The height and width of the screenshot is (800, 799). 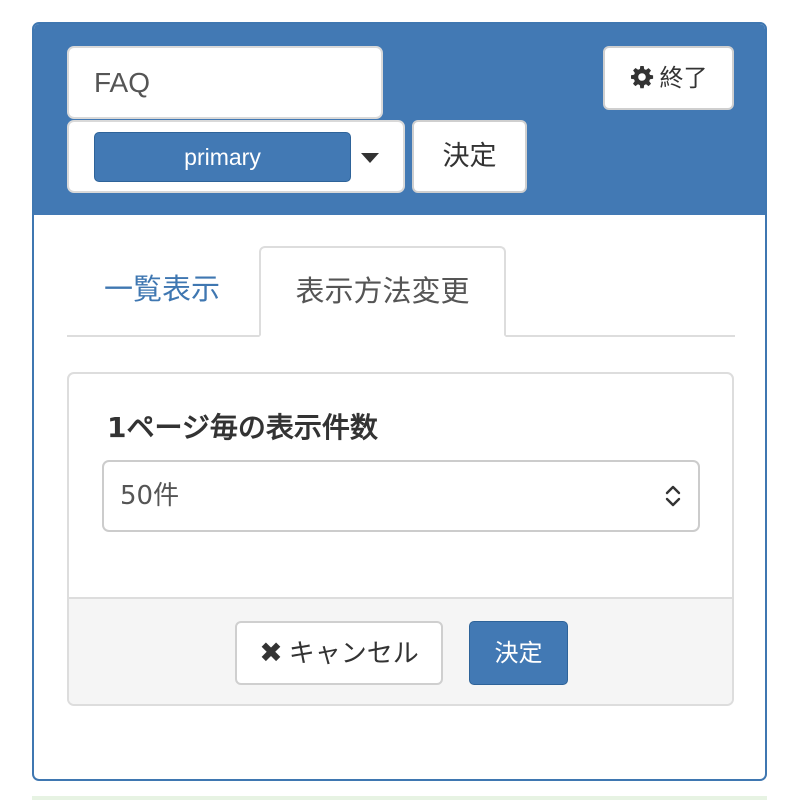 I want to click on tab-list-view: 一覧表示, so click(x=162, y=291).